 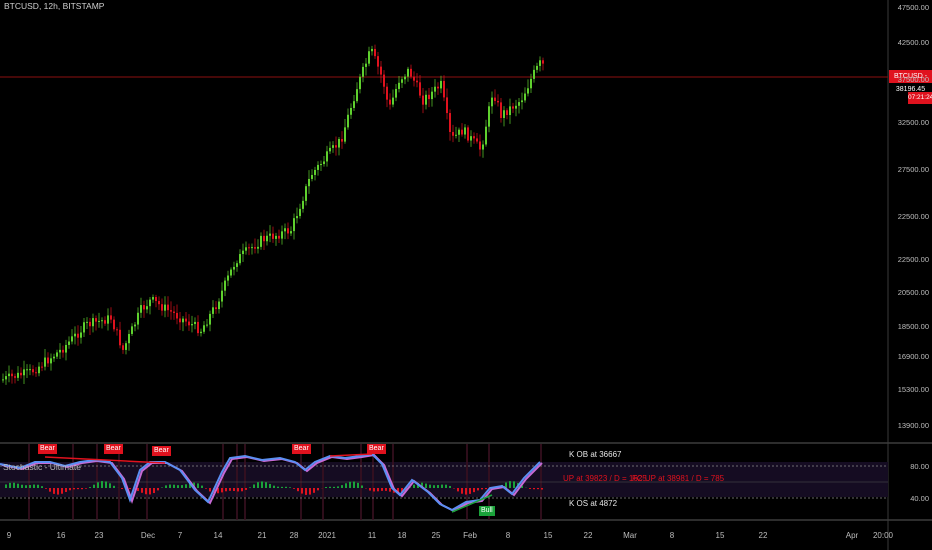 What do you see at coordinates (595, 454) in the screenshot?
I see `overbought-annotation: K OB at 36667` at bounding box center [595, 454].